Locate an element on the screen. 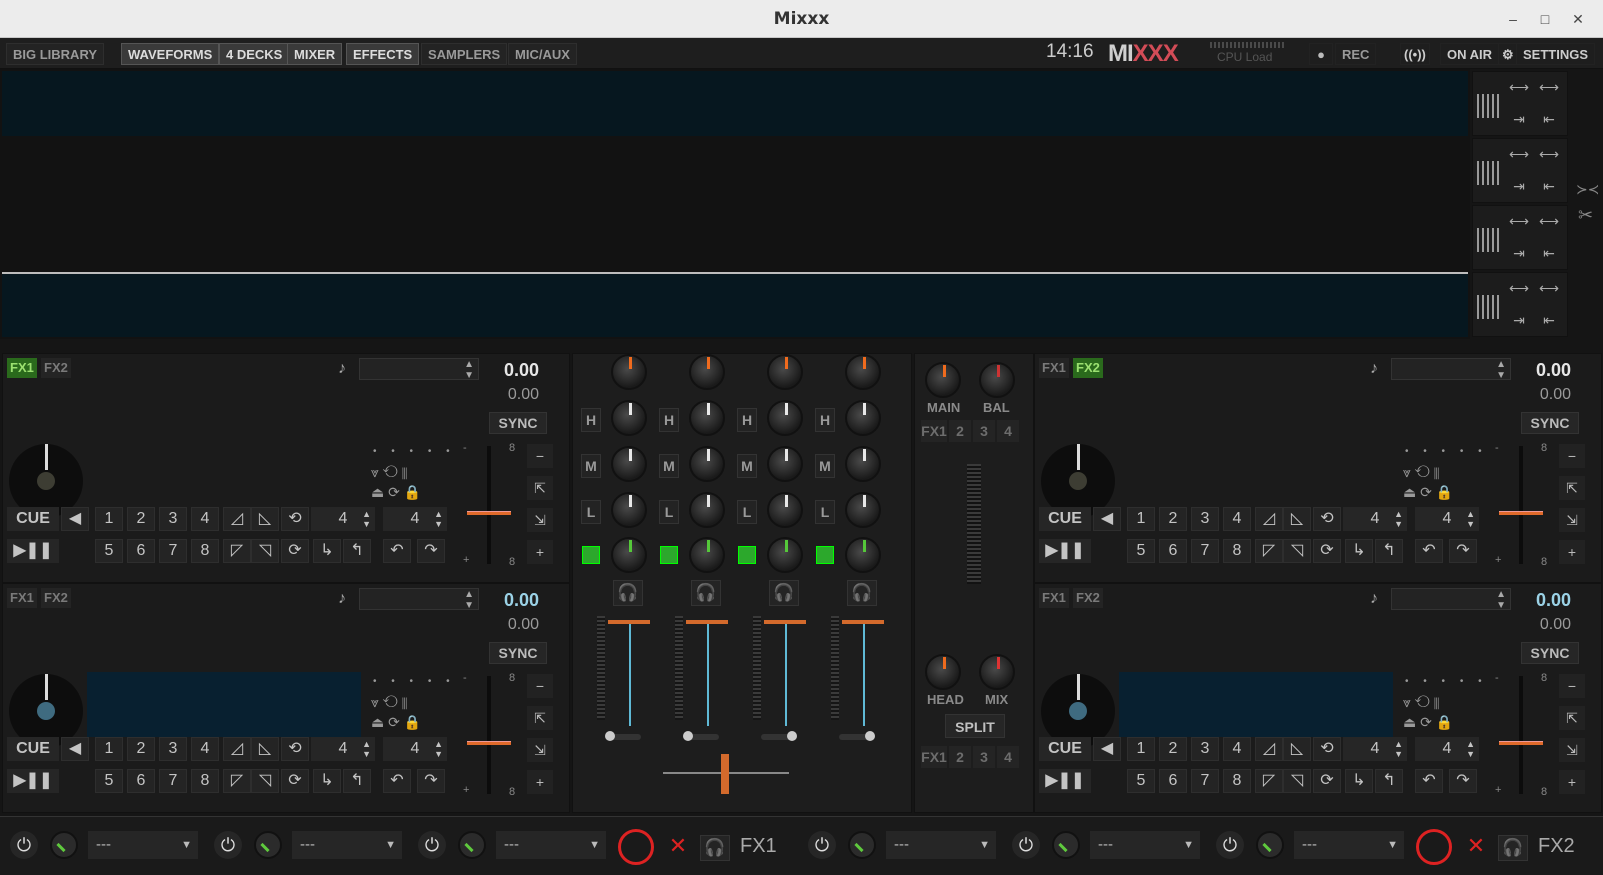  rate-temp-up-icon: ⇲ is located at coordinates (1572, 520).